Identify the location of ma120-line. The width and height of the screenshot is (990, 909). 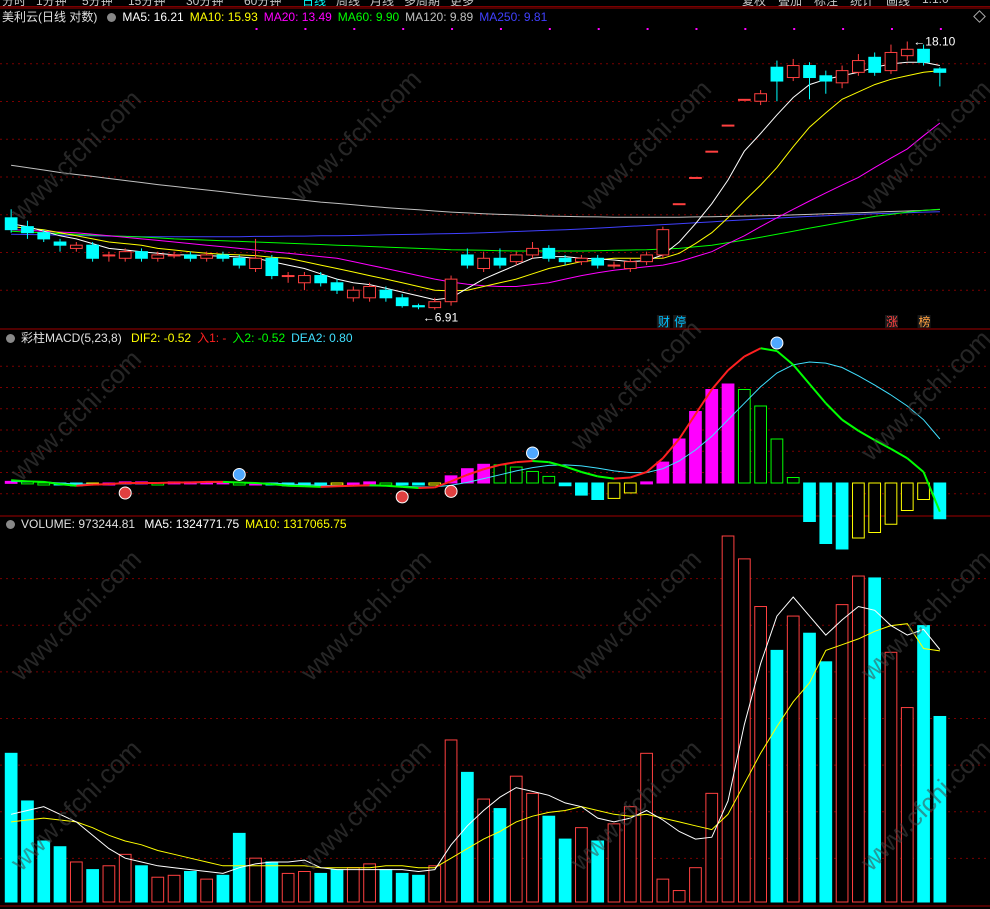
(475, 191).